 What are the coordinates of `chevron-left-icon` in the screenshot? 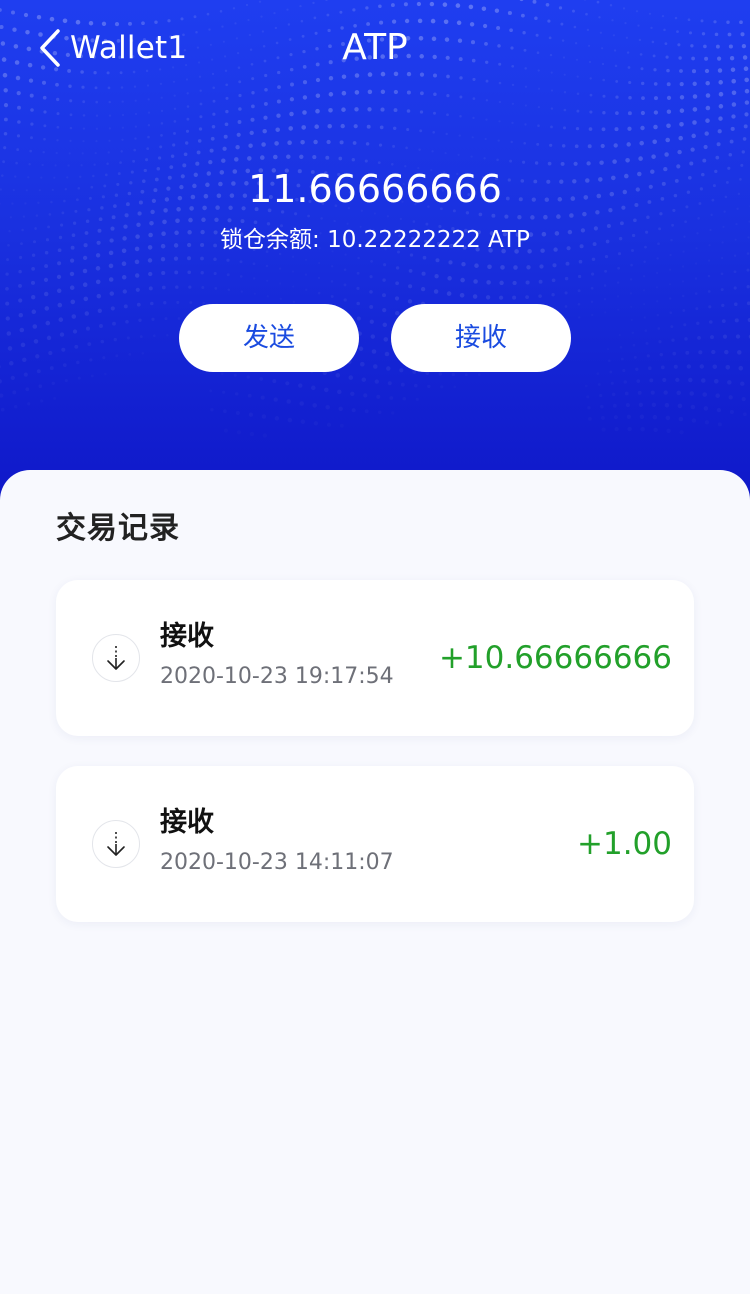 It's located at (49, 48).